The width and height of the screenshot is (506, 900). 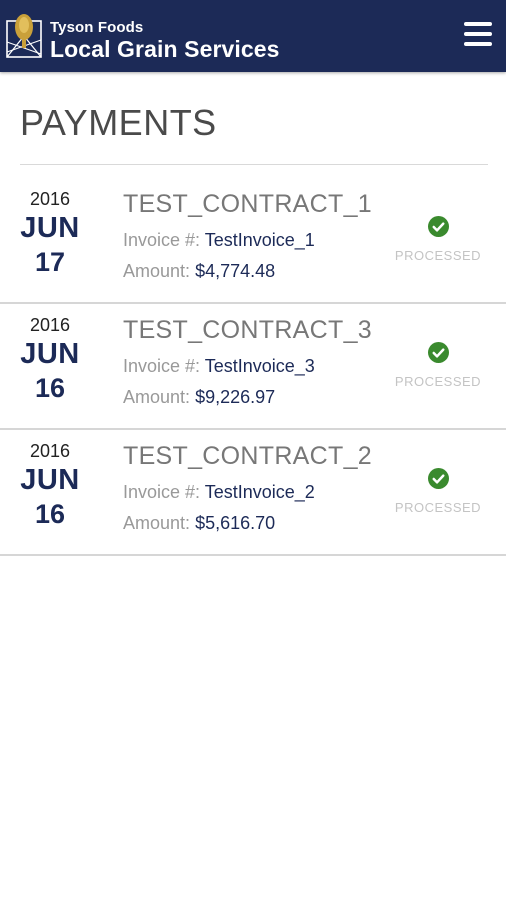 What do you see at coordinates (97, 27) in the screenshot?
I see `brand-company: Tyson Foods` at bounding box center [97, 27].